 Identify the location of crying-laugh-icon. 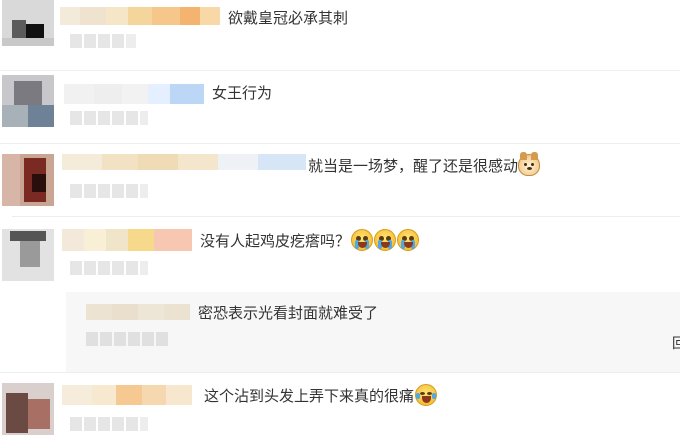
(426, 395).